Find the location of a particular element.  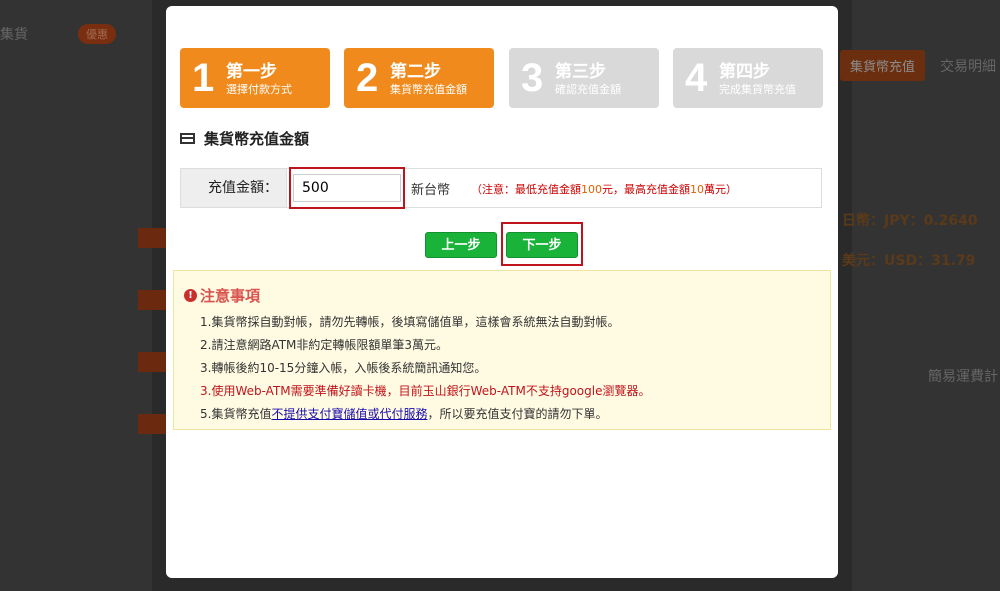

amount-label: 充值金額： is located at coordinates (234, 188).